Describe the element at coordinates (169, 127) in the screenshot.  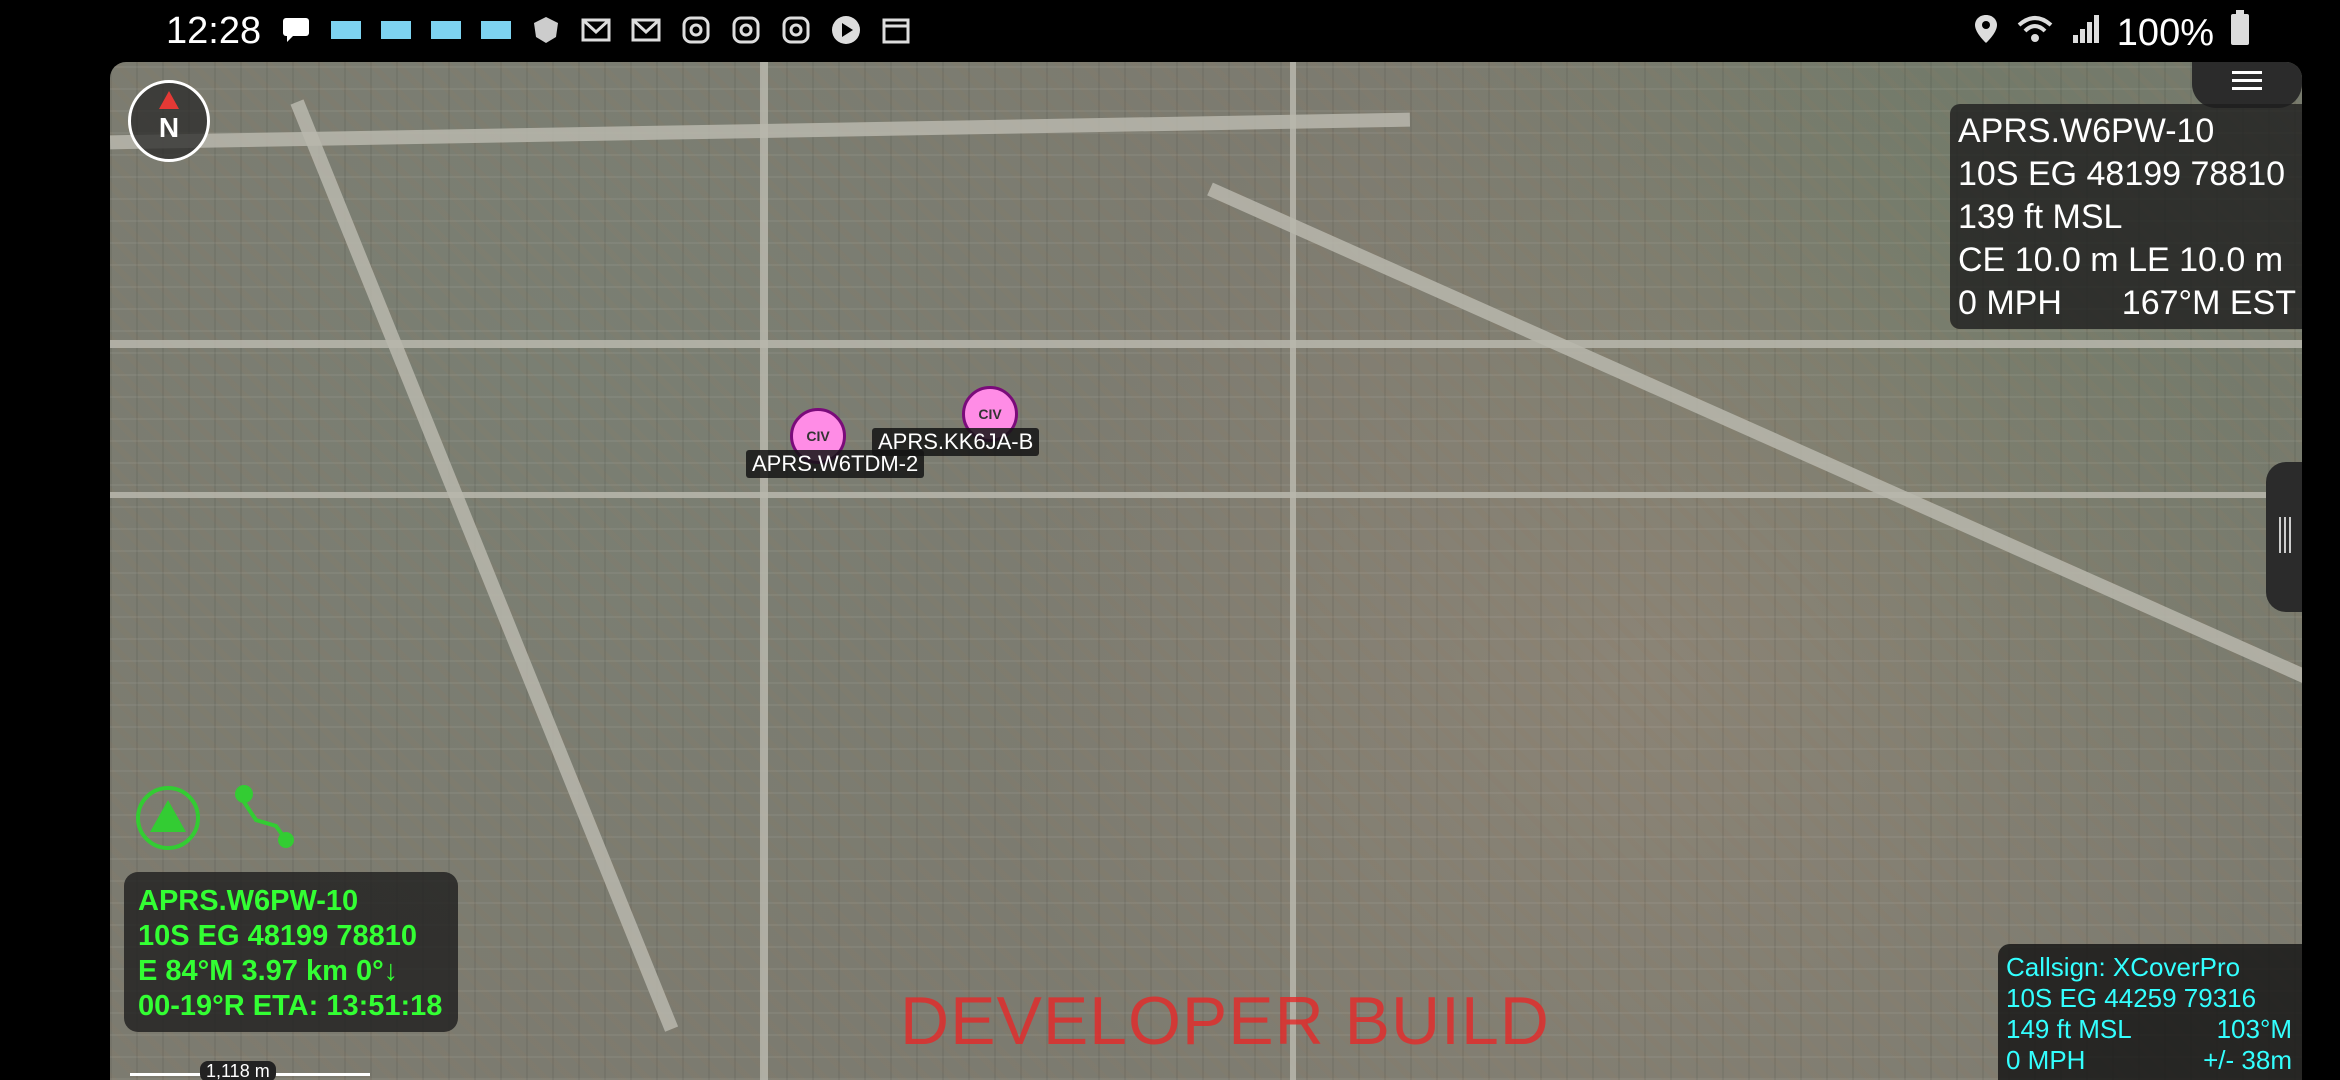
I see `compass-north-label: N` at that location.